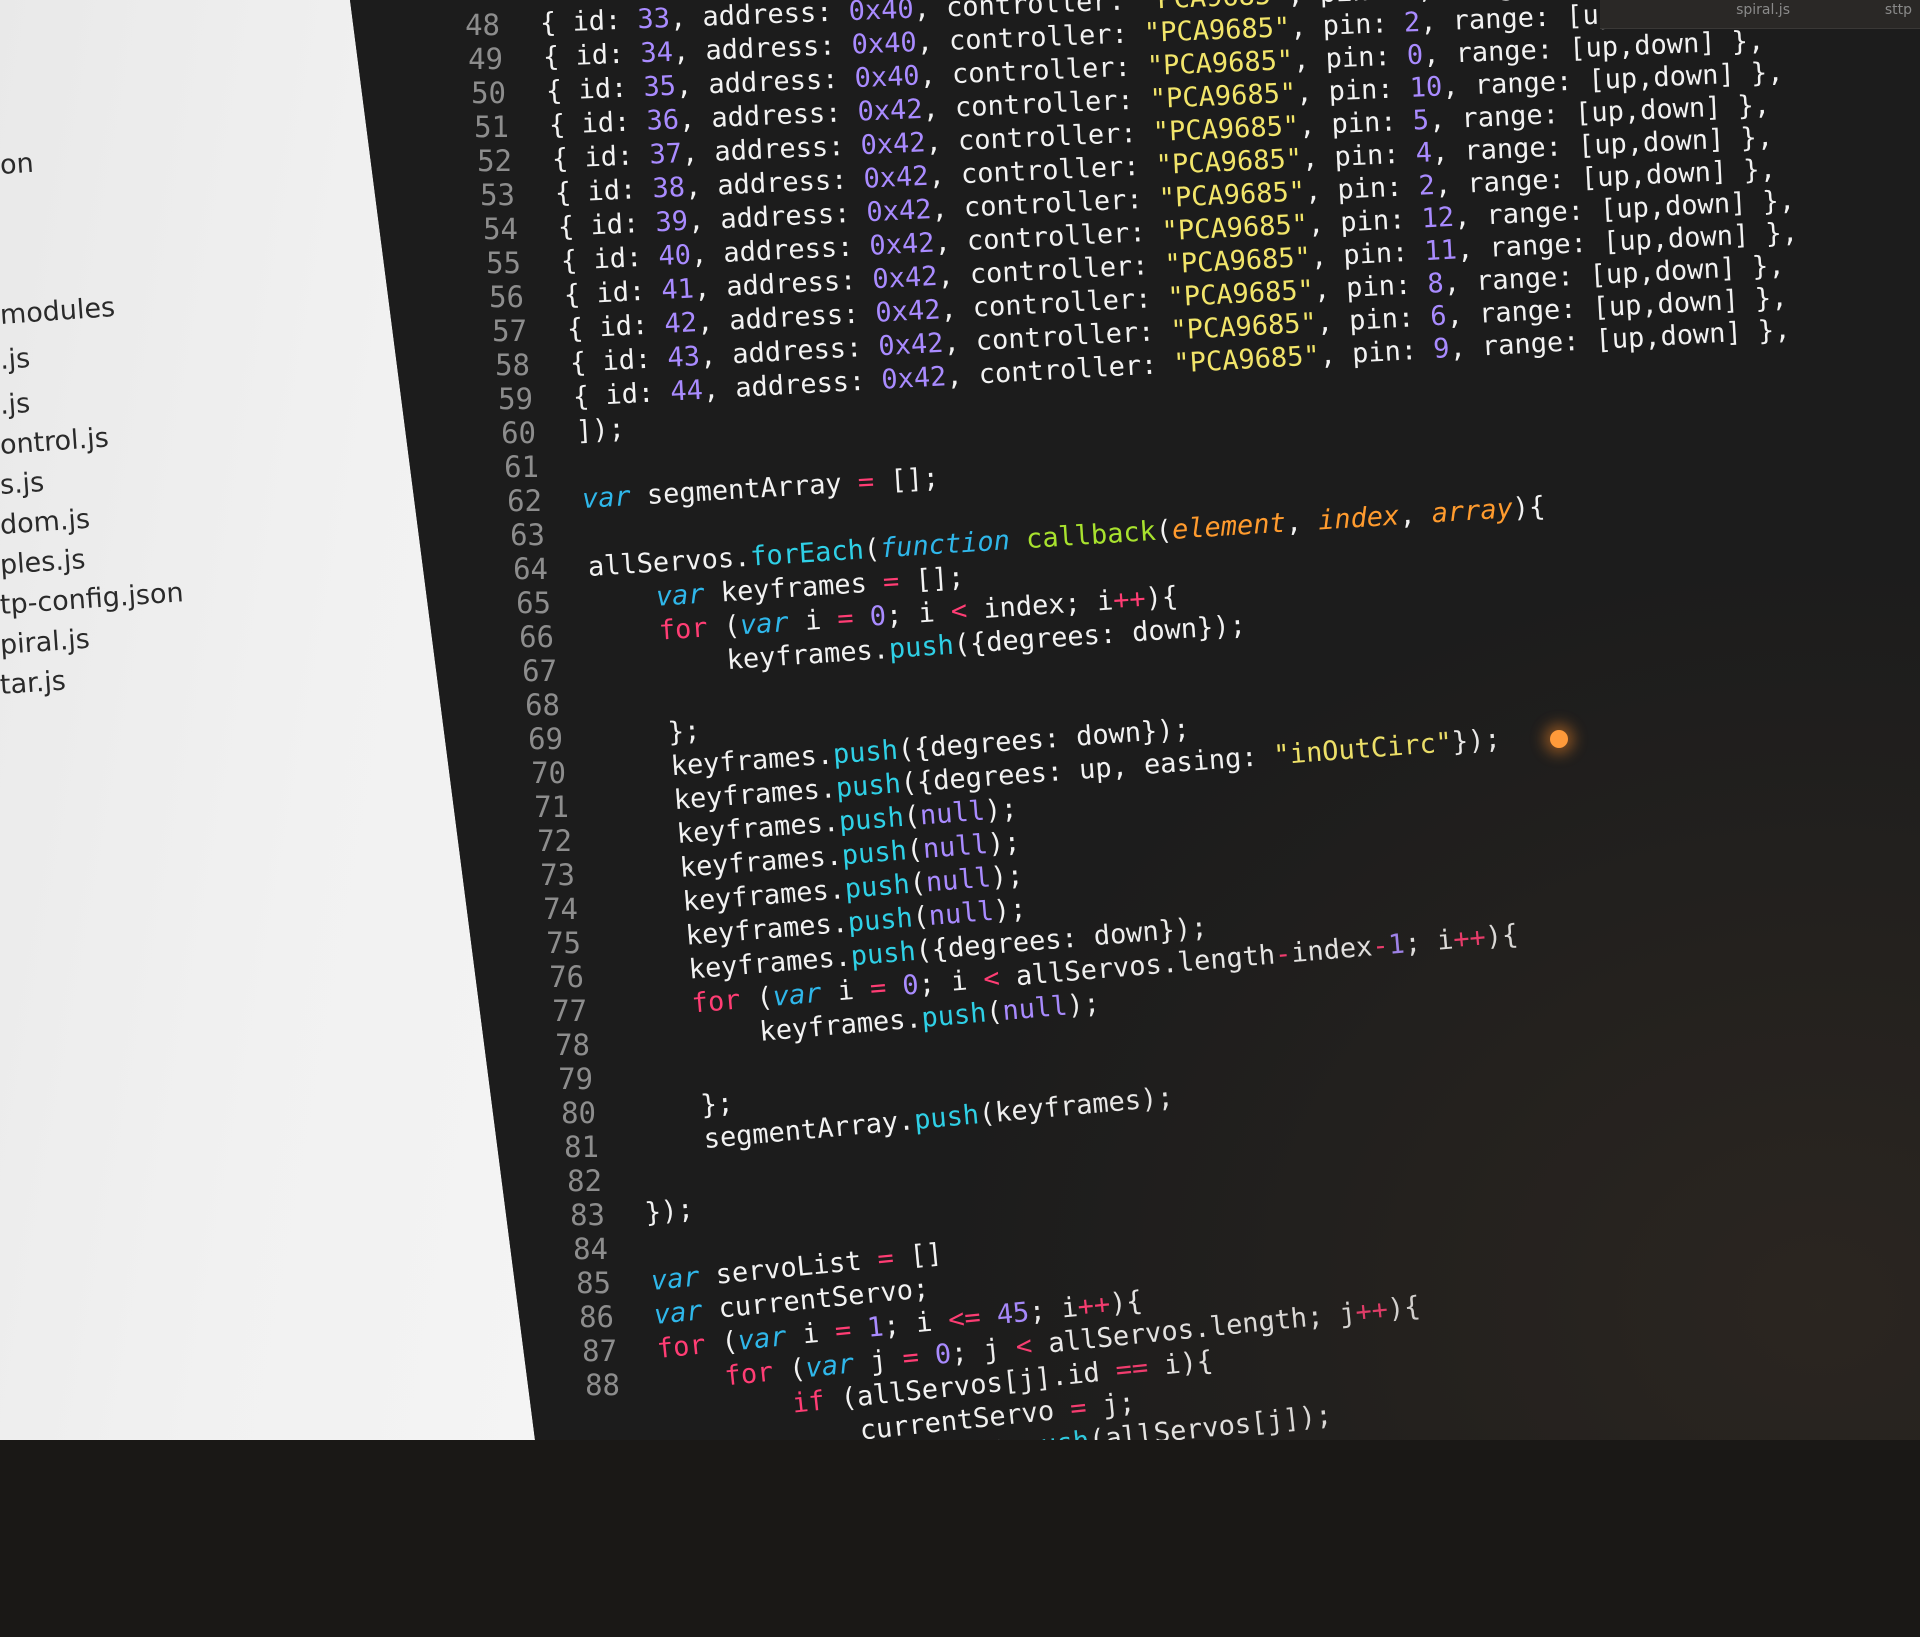  I want to click on file-tree-item: ontrol.js, so click(55, 441).